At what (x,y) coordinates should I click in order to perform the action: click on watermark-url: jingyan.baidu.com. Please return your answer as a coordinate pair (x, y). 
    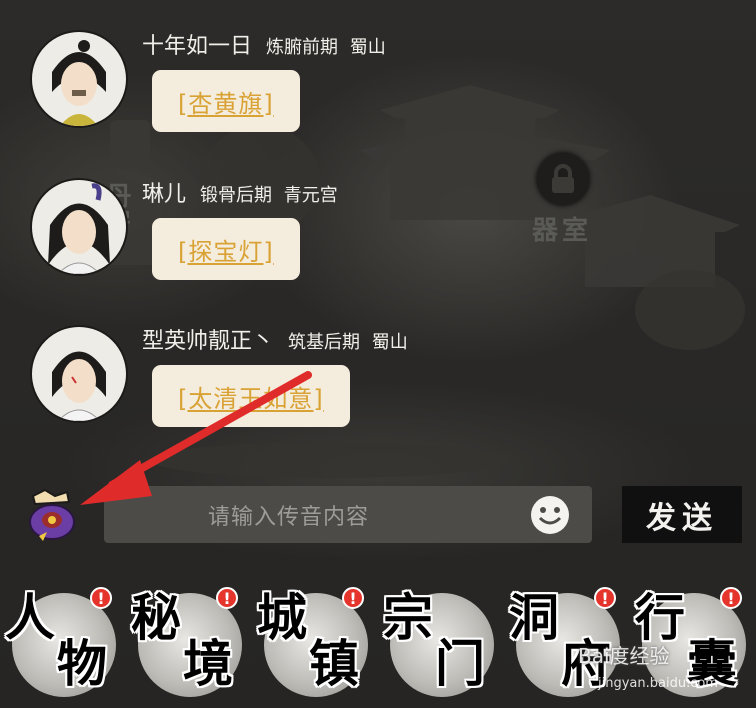
    Looking at the image, I should click on (658, 683).